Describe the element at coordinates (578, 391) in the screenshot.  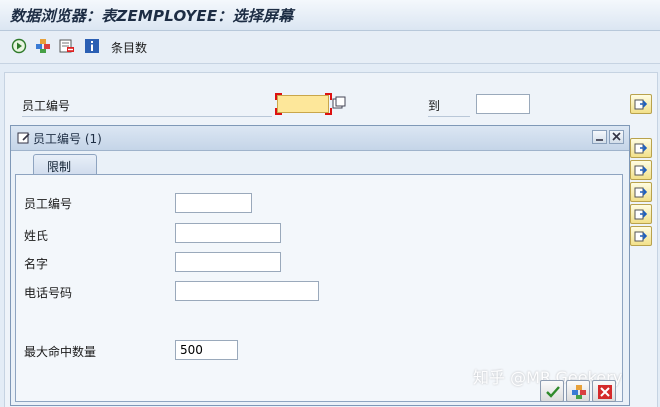
I see `get-variant-button` at that location.